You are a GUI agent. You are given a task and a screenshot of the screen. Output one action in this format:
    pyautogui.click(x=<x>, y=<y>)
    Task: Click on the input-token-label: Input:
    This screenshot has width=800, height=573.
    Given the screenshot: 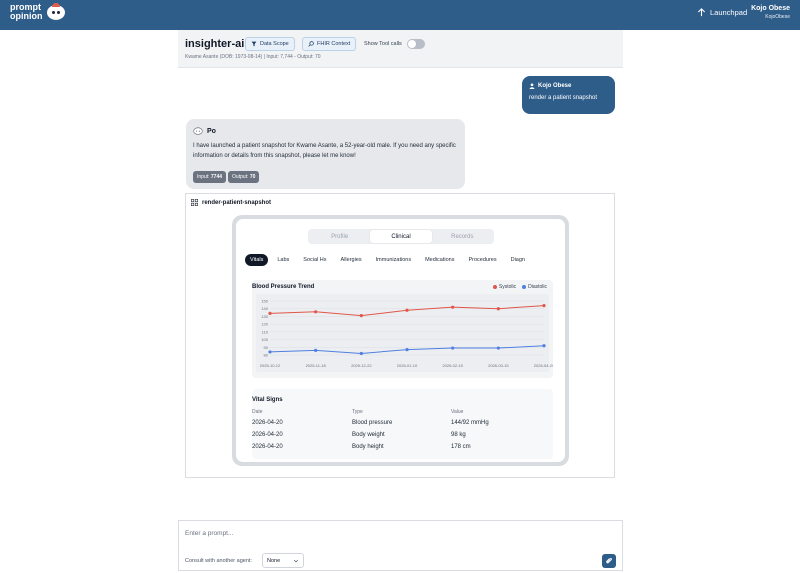 What is the action you would take?
    pyautogui.click(x=203, y=177)
    